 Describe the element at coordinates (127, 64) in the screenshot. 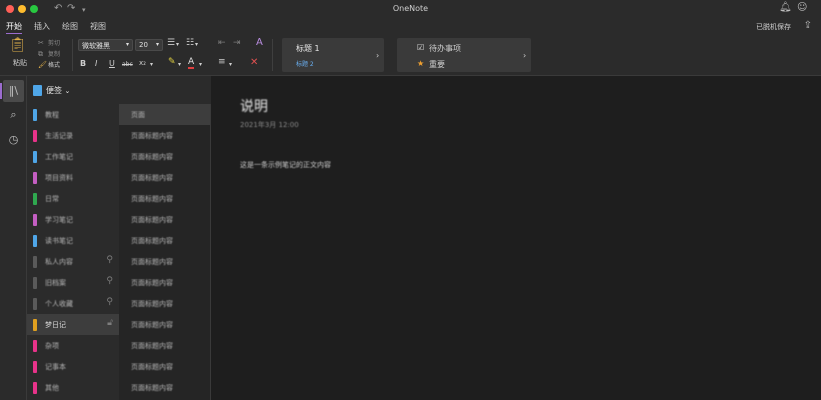

I see `strikethrough-button: abc` at that location.